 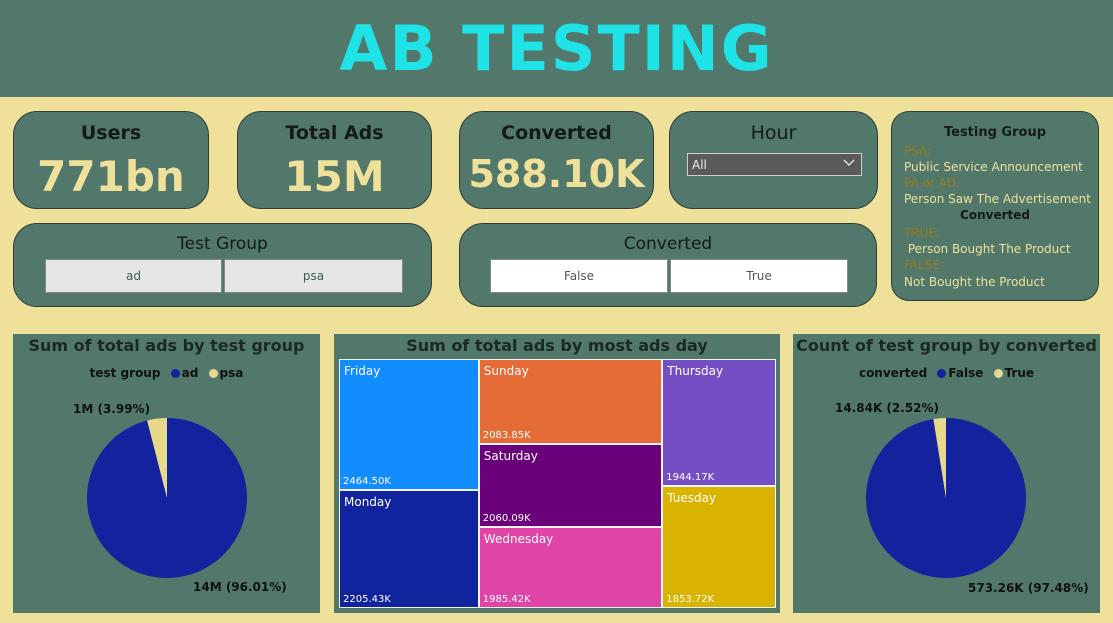 I want to click on converted-label: Converted, so click(x=556, y=133).